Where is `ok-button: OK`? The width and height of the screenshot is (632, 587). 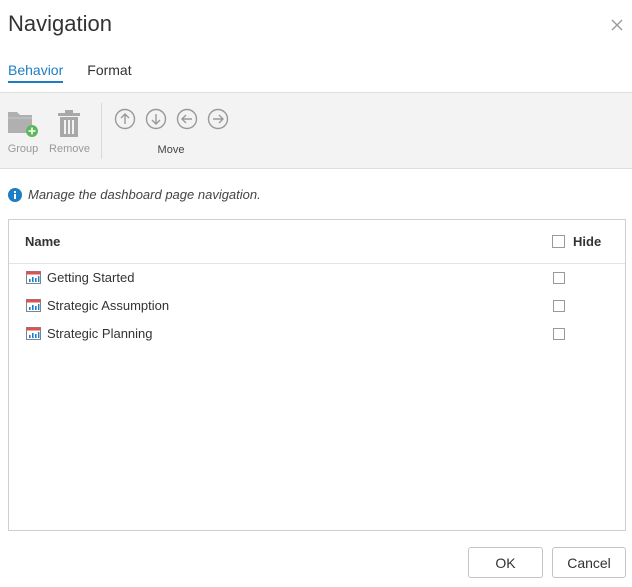
ok-button: OK is located at coordinates (505, 562).